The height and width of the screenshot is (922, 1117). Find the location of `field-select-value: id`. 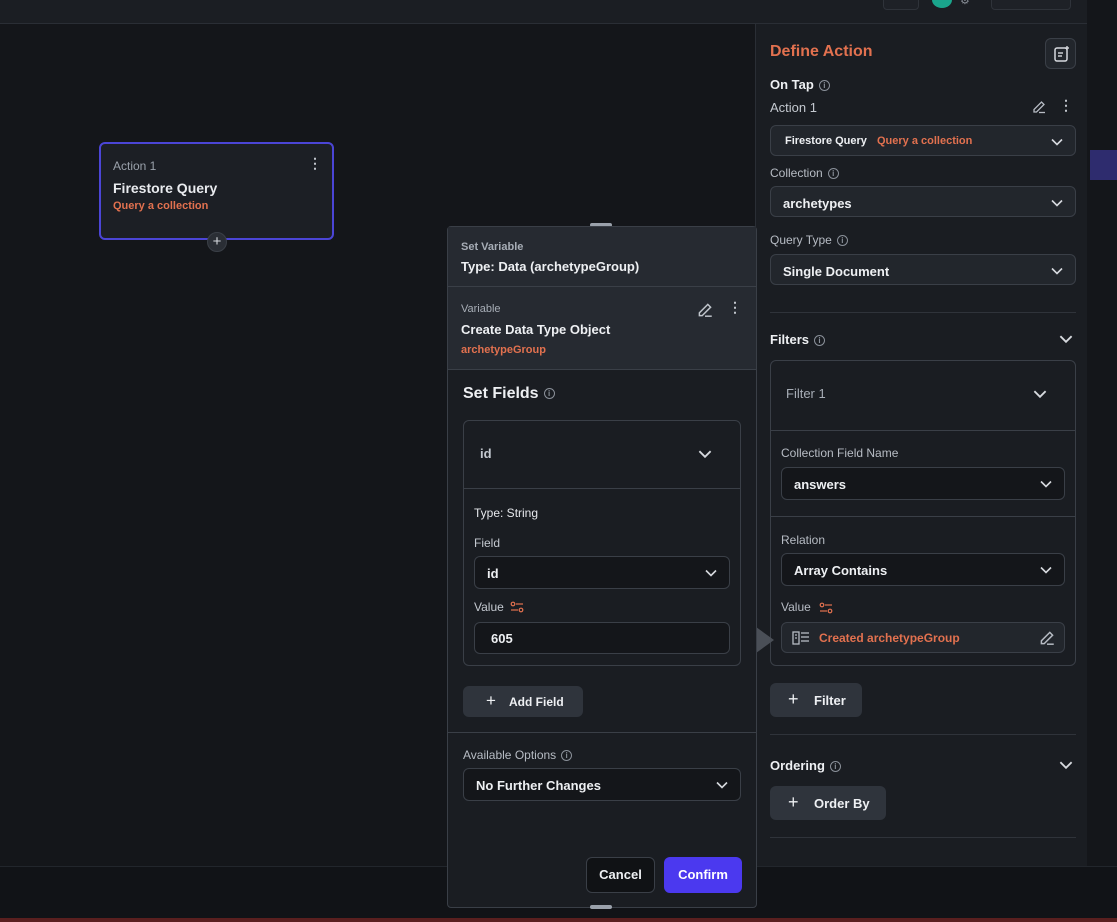

field-select-value: id is located at coordinates (493, 573).